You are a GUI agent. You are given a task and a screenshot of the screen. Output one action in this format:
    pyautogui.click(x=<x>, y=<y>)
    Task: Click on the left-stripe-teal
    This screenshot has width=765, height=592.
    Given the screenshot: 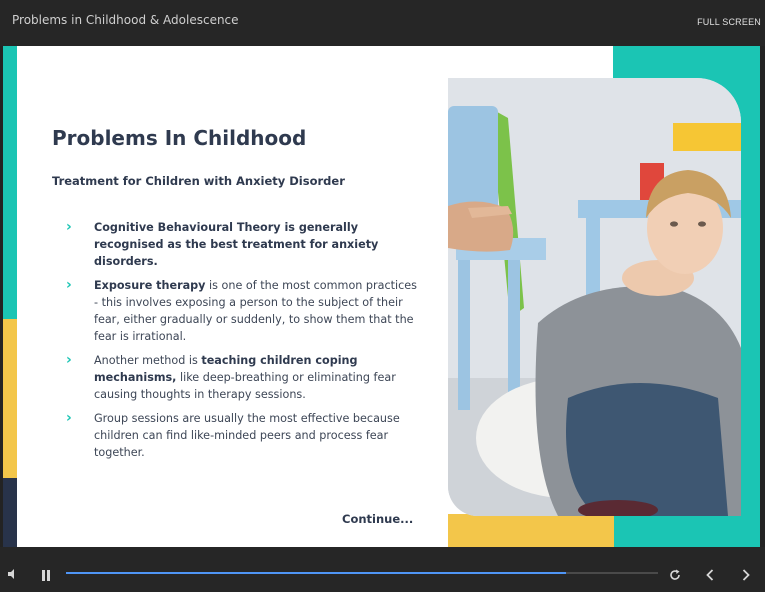 What is the action you would take?
    pyautogui.click(x=10, y=182)
    